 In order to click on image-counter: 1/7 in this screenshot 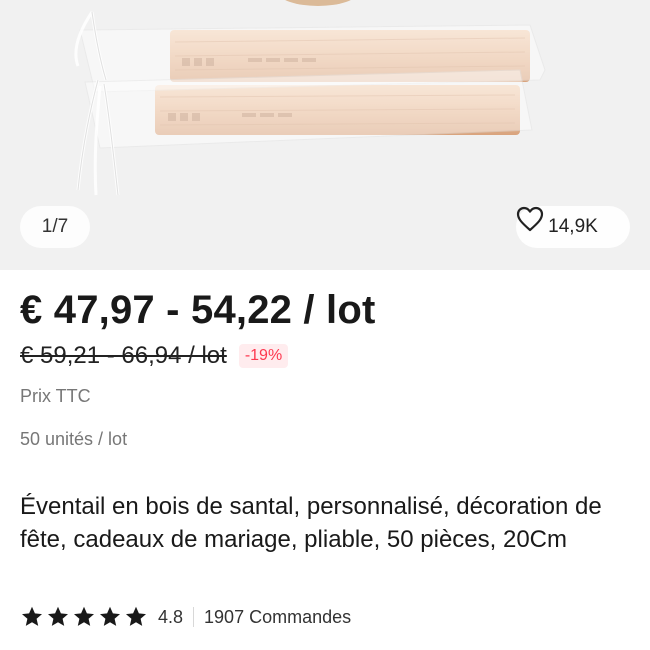, I will do `click(55, 227)`.